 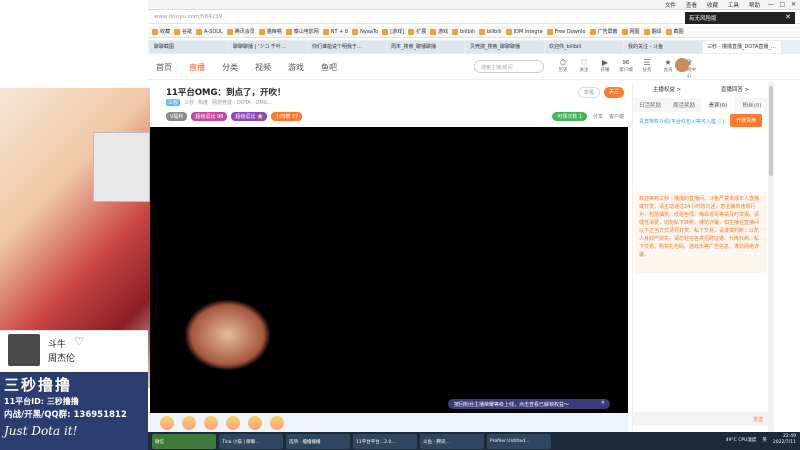 What do you see at coordinates (270, 31) in the screenshot?
I see `bookmark-item: 猫粮喵` at bounding box center [270, 31].